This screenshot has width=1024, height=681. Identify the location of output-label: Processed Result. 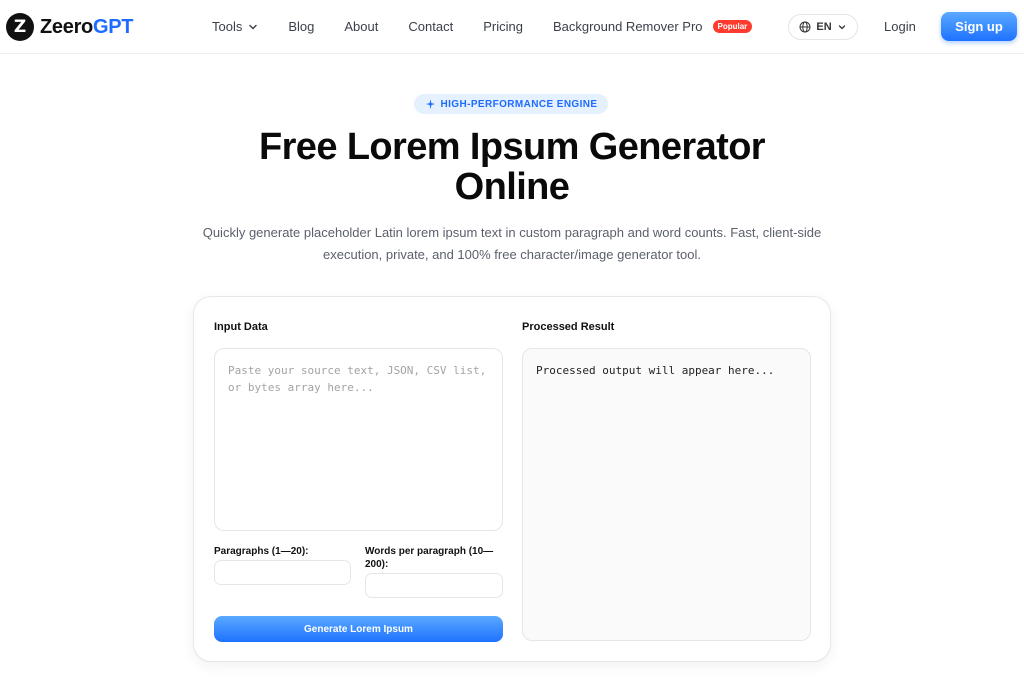
(568, 327).